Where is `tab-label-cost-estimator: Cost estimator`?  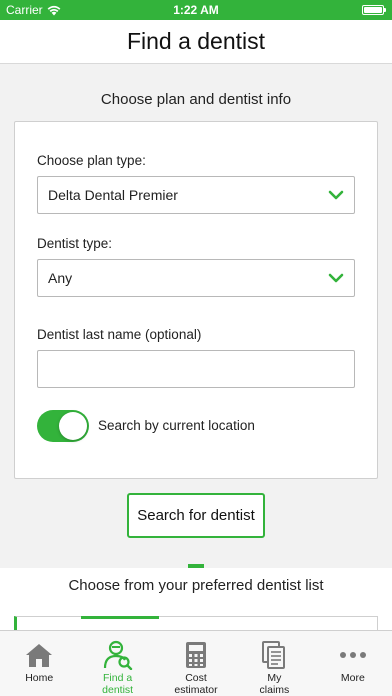
tab-label-cost-estimator: Cost estimator is located at coordinates (196, 684).